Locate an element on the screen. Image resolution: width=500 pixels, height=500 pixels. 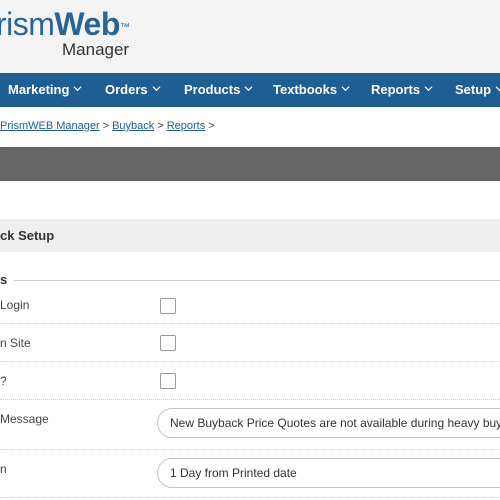
form-row-site: n Site is located at coordinates (250, 343).